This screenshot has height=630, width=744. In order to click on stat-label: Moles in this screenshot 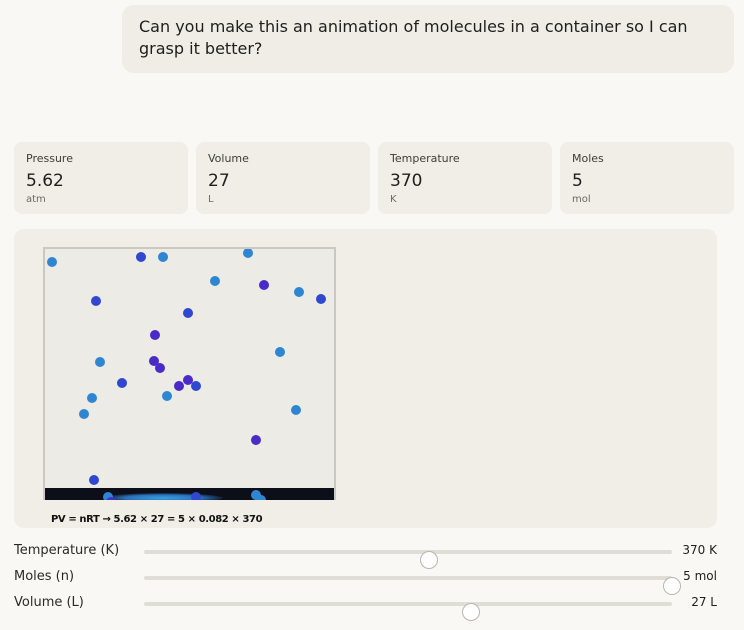, I will do `click(588, 158)`.